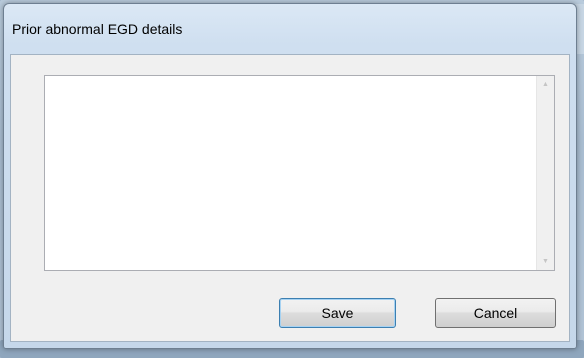  Describe the element at coordinates (337, 313) in the screenshot. I see `save-button: Save` at that location.